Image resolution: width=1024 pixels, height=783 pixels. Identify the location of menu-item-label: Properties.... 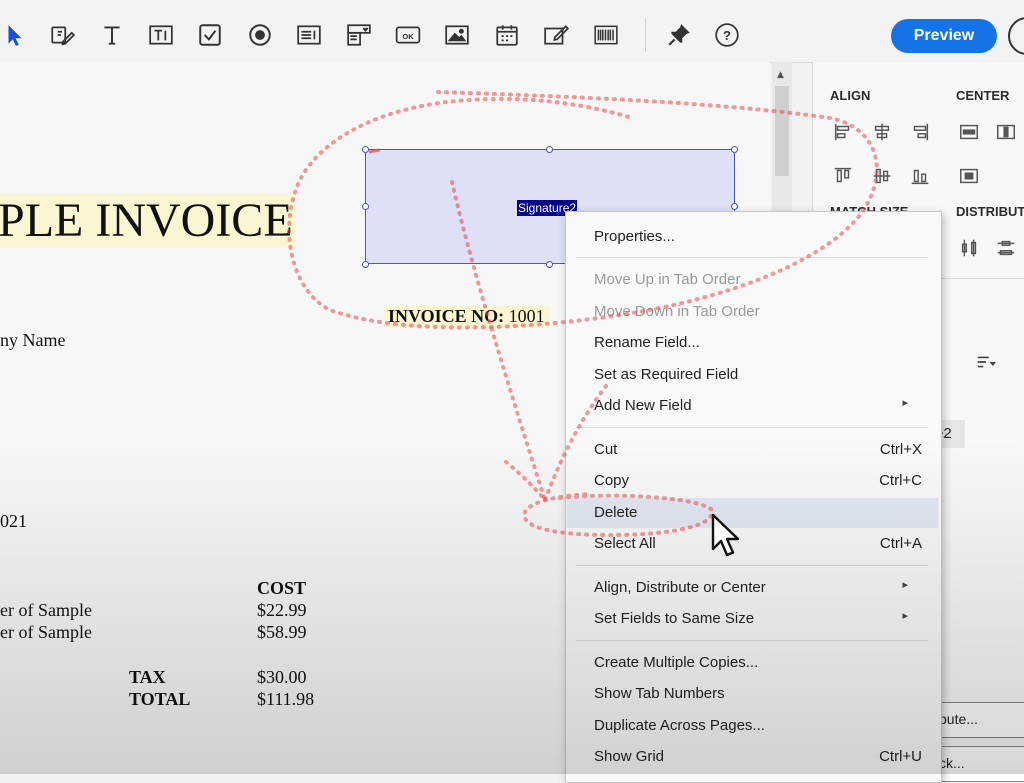
(634, 236).